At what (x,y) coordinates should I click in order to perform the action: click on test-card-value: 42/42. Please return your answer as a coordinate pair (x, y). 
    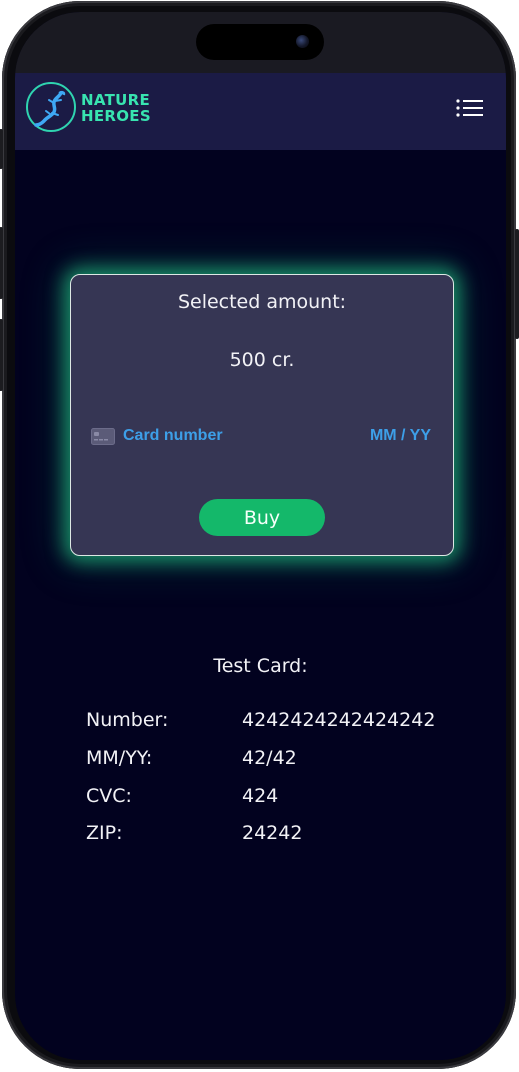
    Looking at the image, I should click on (269, 758).